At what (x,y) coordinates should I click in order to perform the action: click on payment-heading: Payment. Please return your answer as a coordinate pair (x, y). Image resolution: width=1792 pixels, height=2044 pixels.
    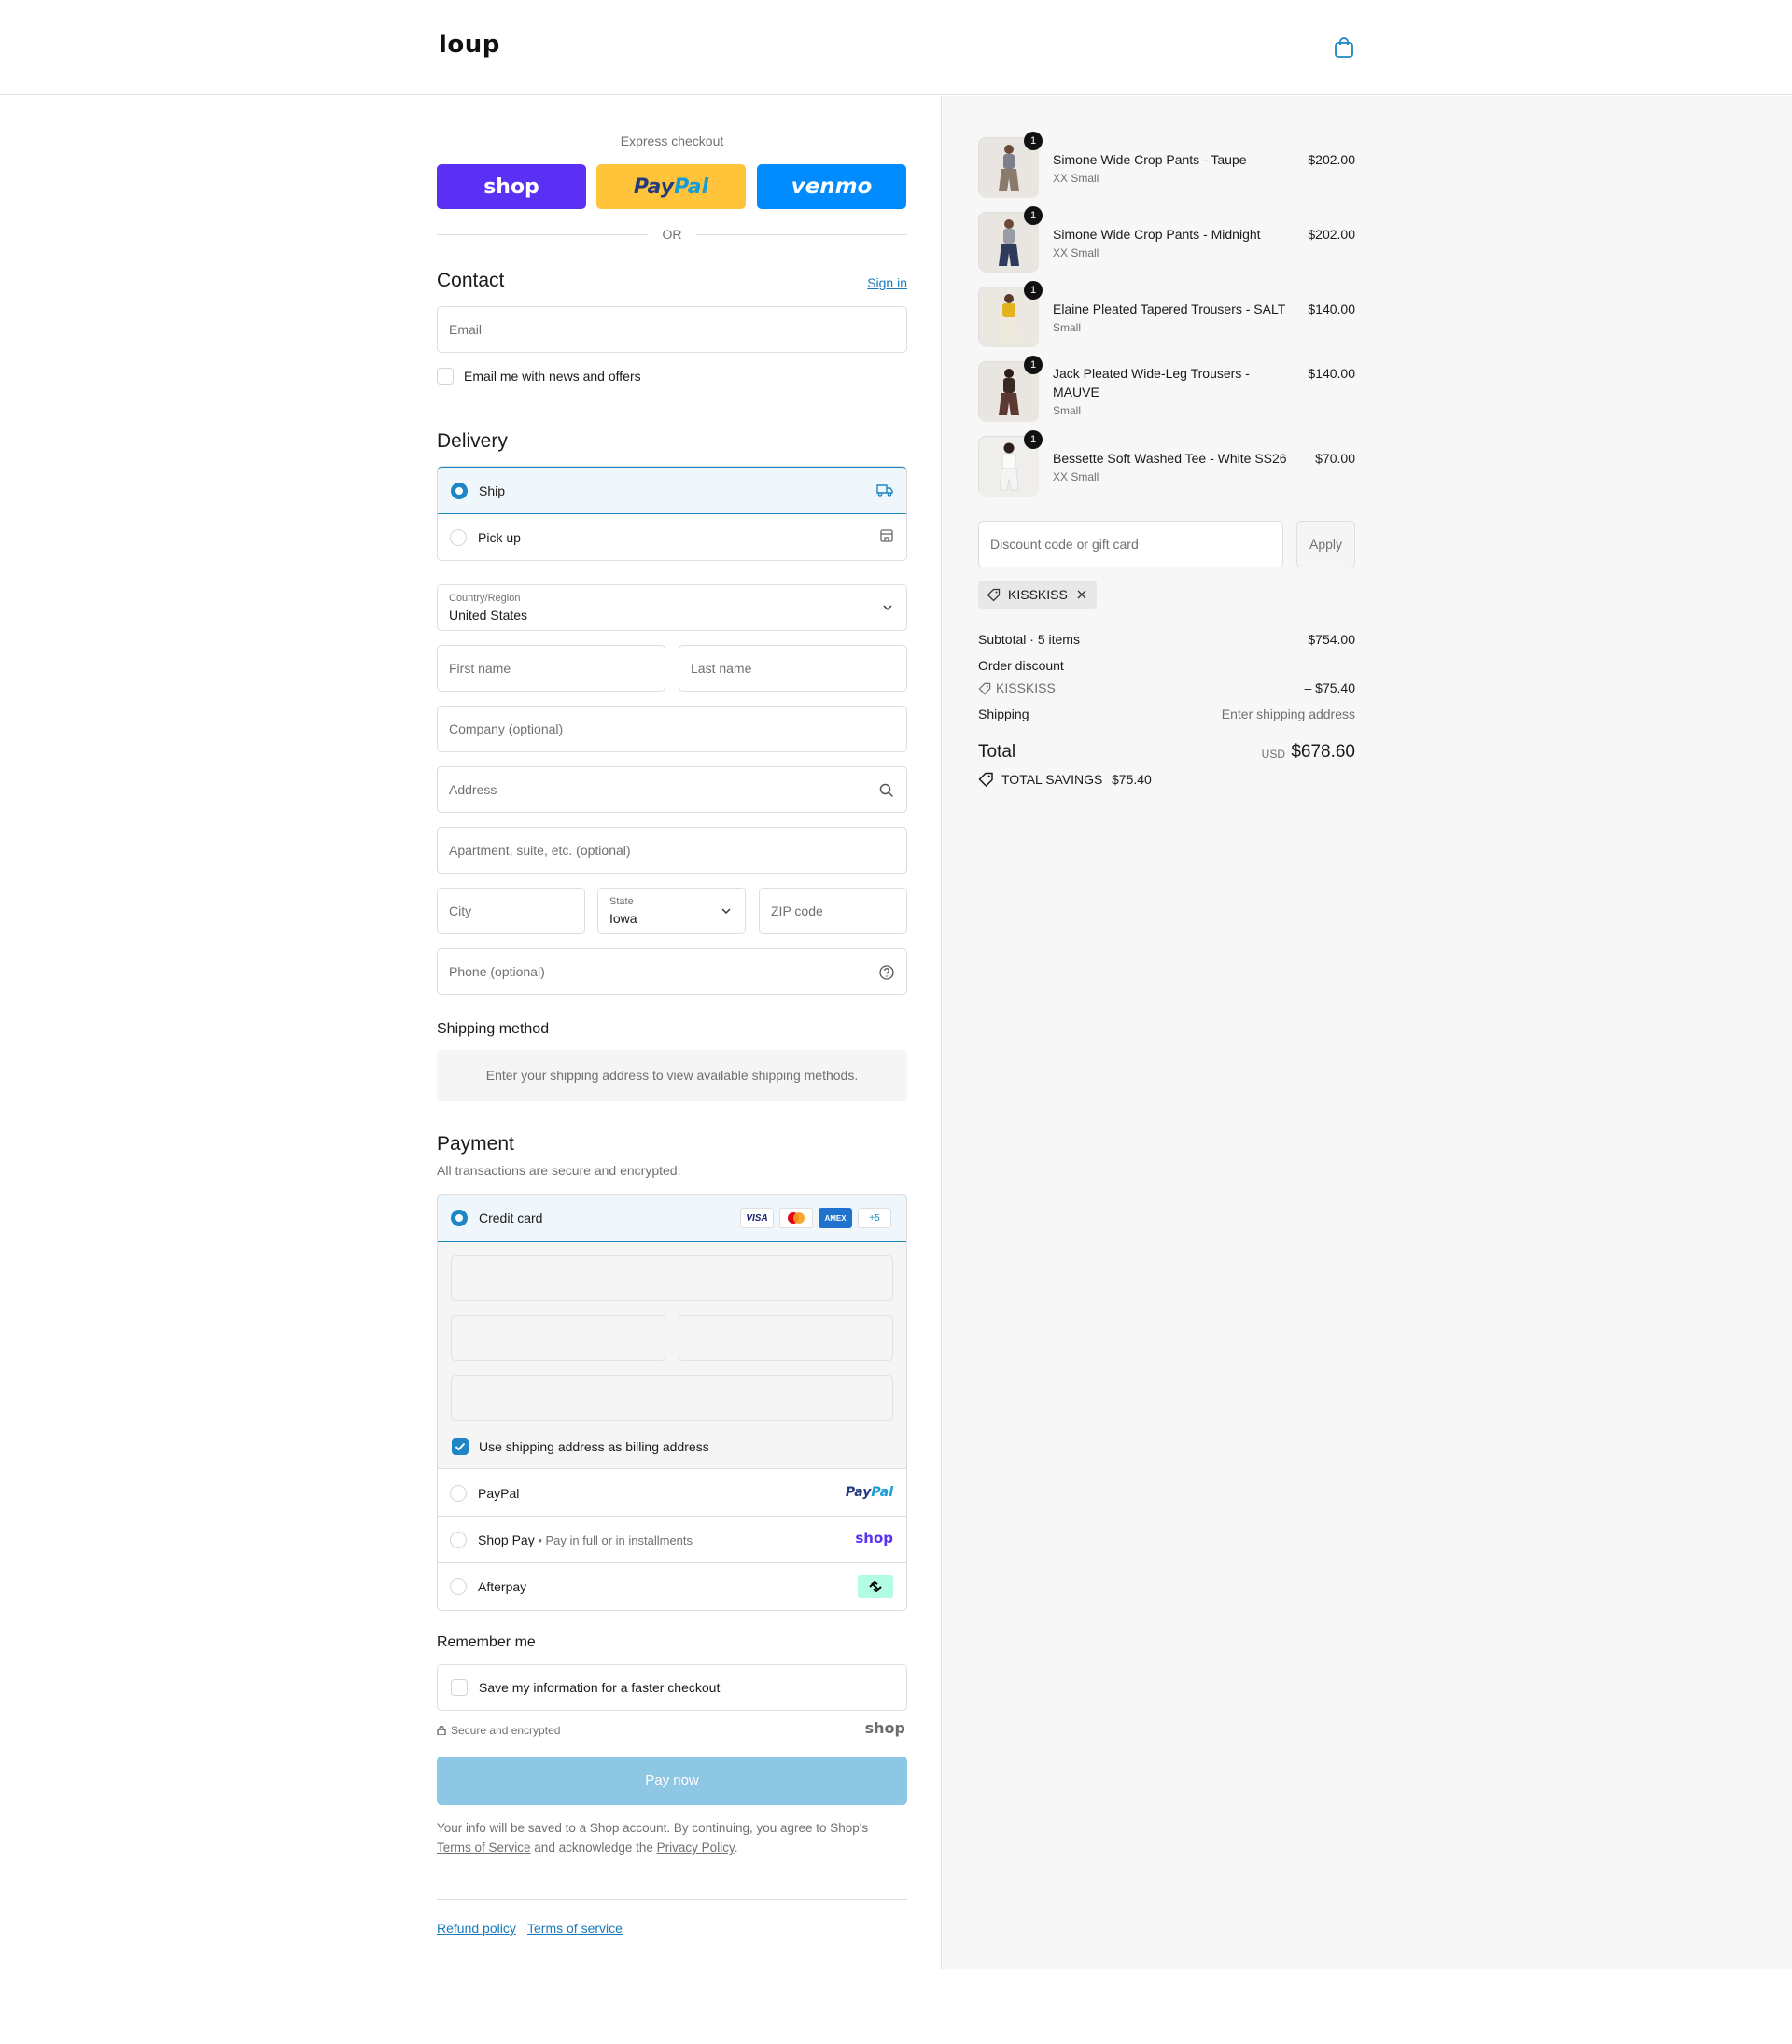
    Looking at the image, I should click on (475, 1144).